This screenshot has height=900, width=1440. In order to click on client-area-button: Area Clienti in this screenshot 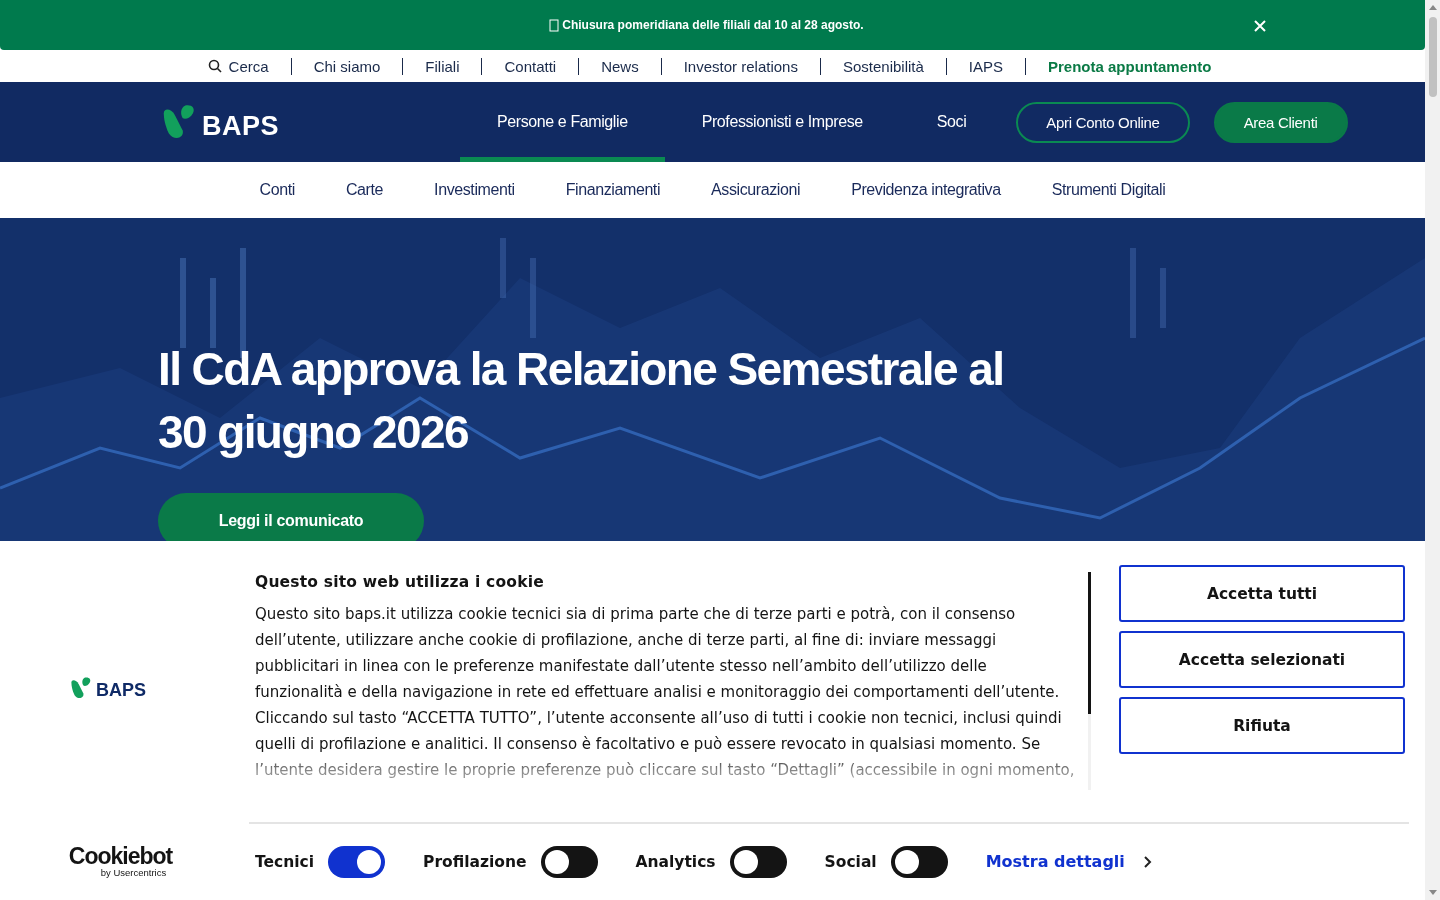, I will do `click(1280, 122)`.